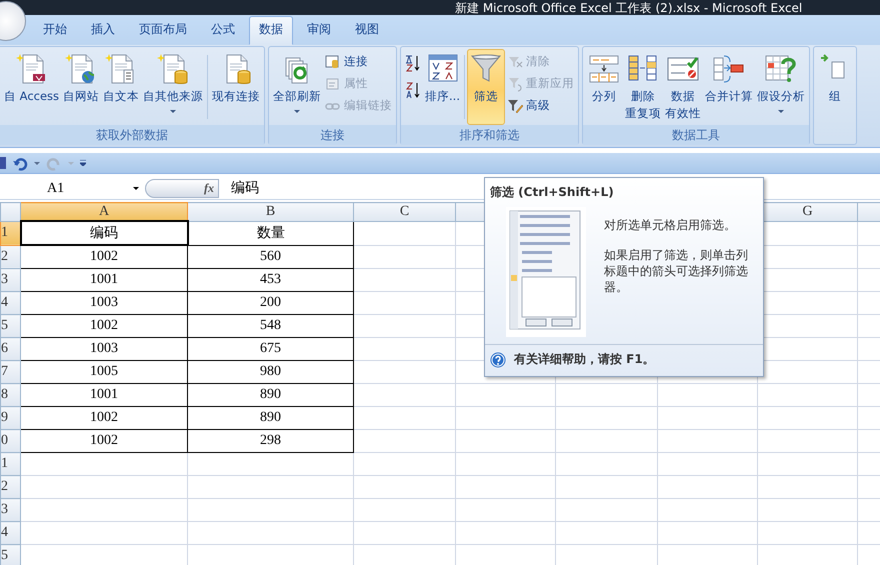  What do you see at coordinates (297, 87) in the screenshot?
I see `ribbon-button: 全部刷新` at bounding box center [297, 87].